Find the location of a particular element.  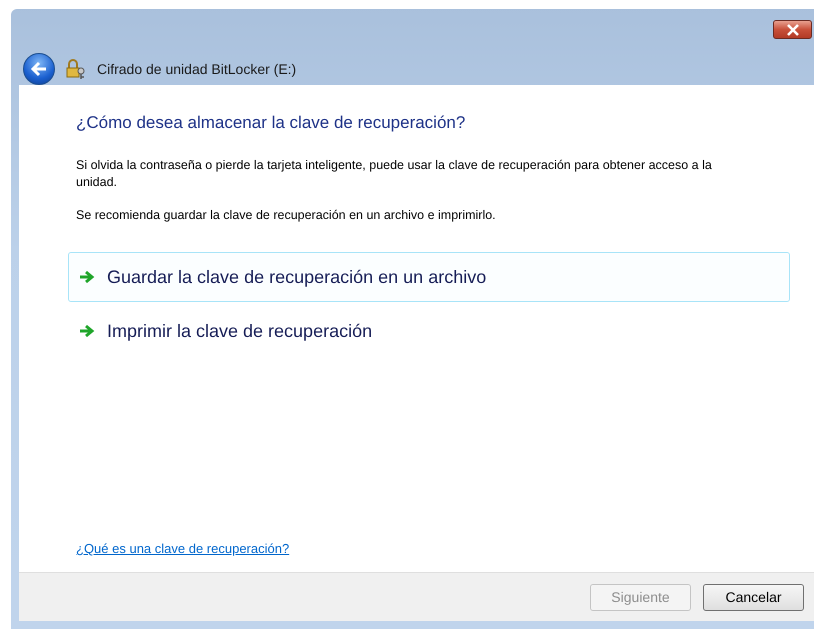

page-heading: ¿Cómo desea almacenar la clave de recuperación? is located at coordinates (271, 123).